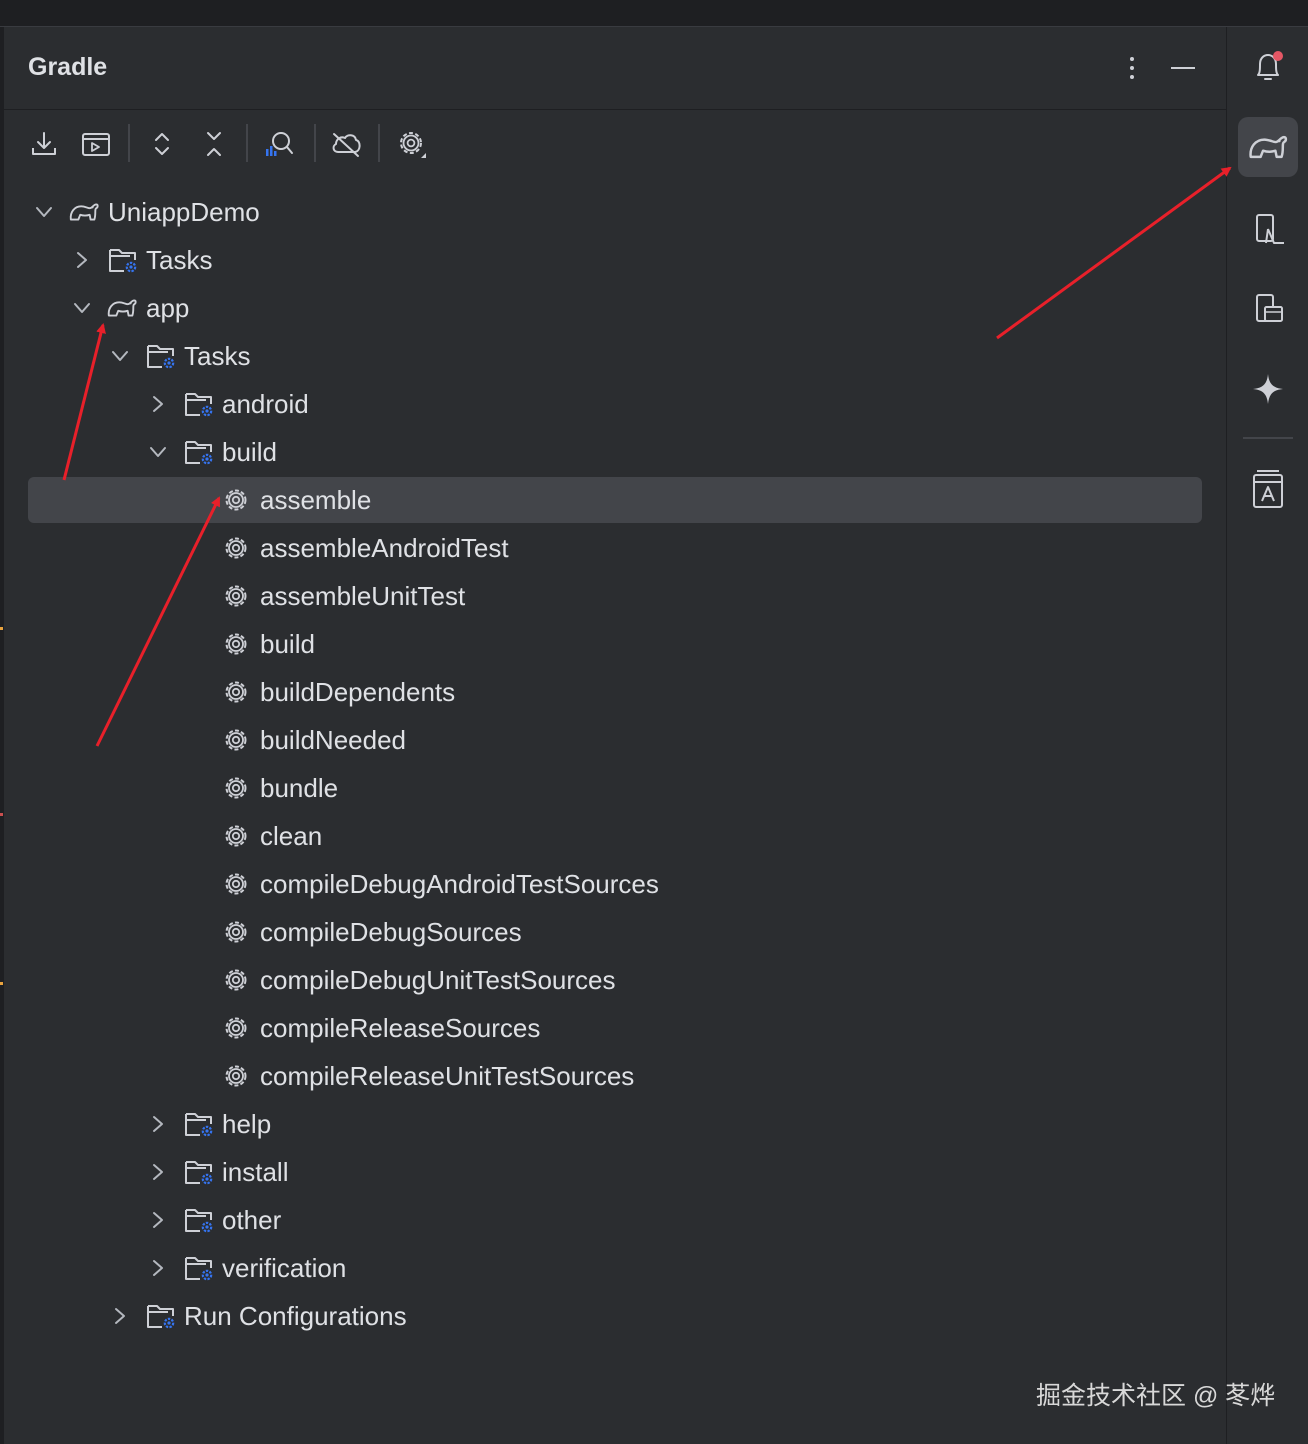  What do you see at coordinates (615, 644) in the screenshot?
I see `tree-node-task: build` at bounding box center [615, 644].